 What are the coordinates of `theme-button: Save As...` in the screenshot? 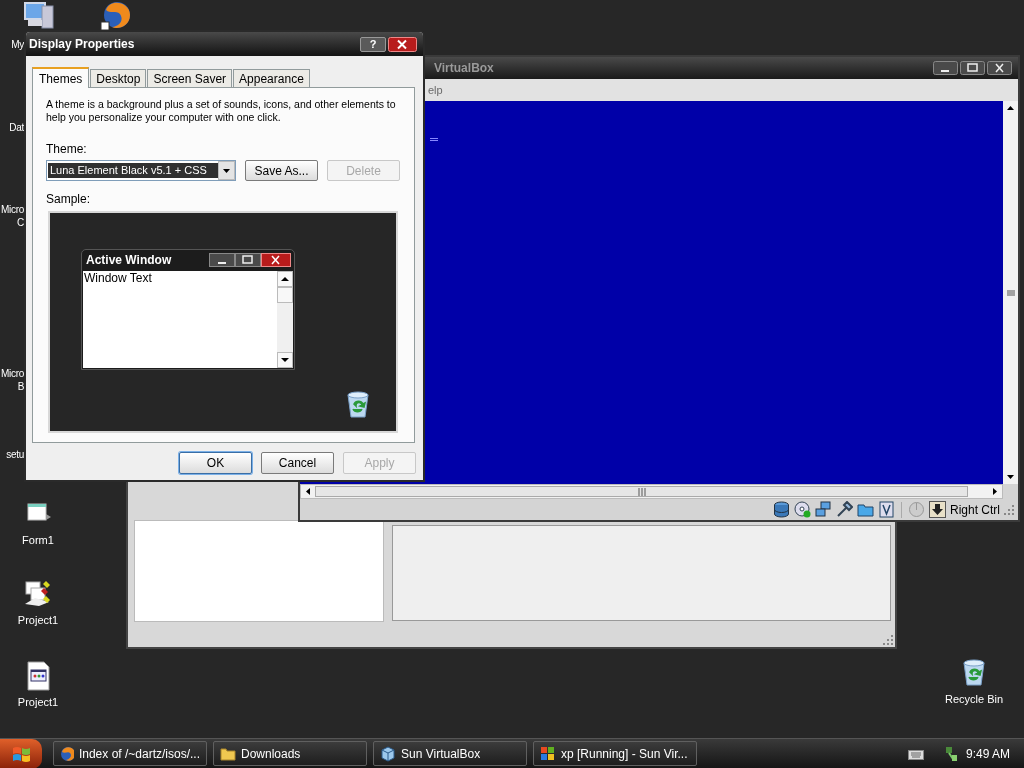 It's located at (281, 170).